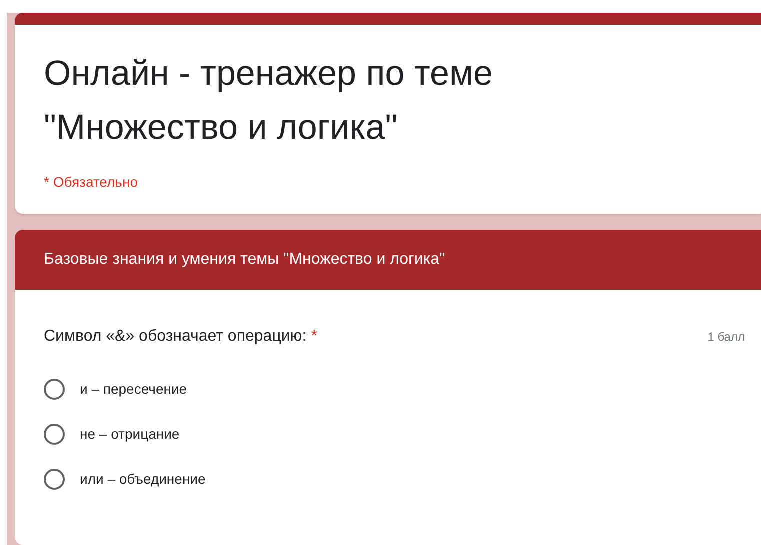 The image size is (761, 545). Describe the element at coordinates (181, 337) in the screenshot. I see `question-text: Символ «&» обозначает операцию: *` at that location.